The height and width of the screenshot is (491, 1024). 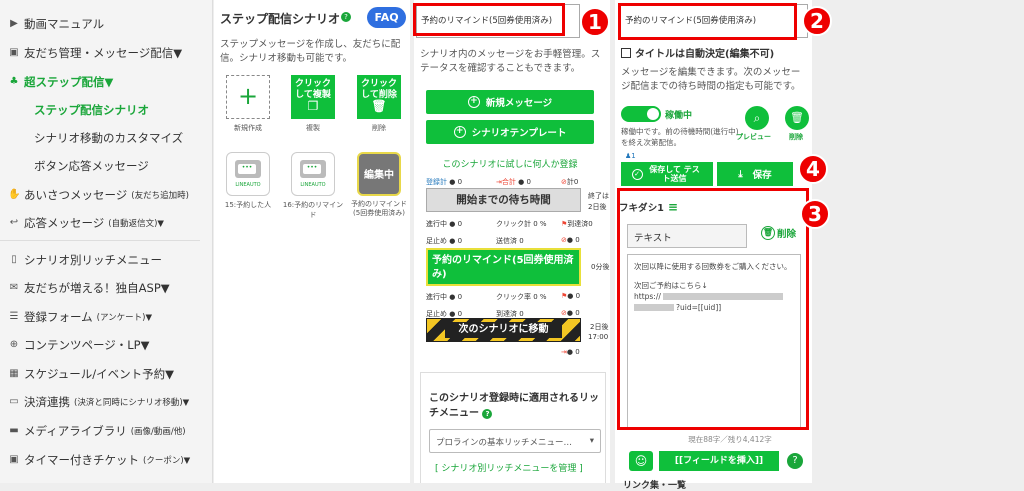 What do you see at coordinates (248, 205) in the screenshot?
I see `scenario-card-label: 15:予約した人` at bounding box center [248, 205].